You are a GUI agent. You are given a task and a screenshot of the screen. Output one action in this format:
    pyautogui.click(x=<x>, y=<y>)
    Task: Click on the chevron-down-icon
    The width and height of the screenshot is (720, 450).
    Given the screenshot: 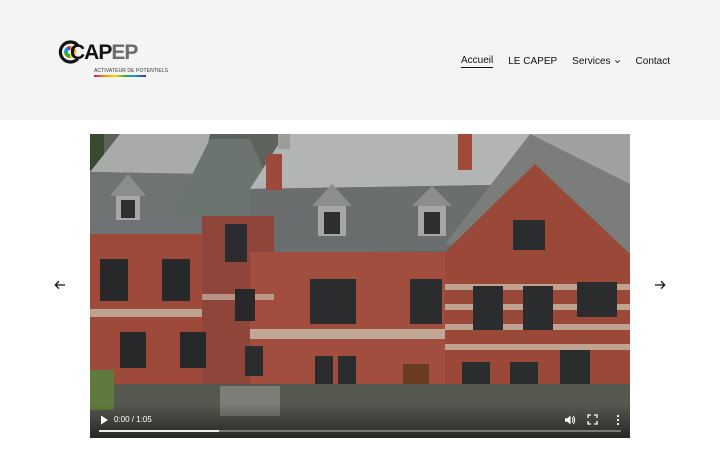 What is the action you would take?
    pyautogui.click(x=617, y=61)
    